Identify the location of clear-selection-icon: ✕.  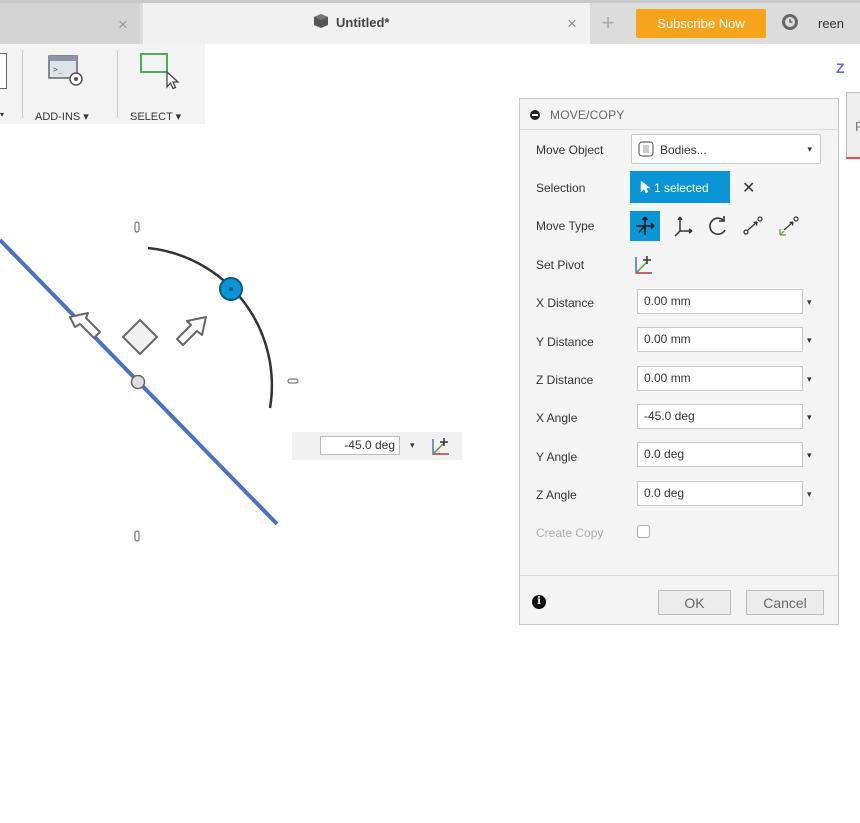
(748, 188).